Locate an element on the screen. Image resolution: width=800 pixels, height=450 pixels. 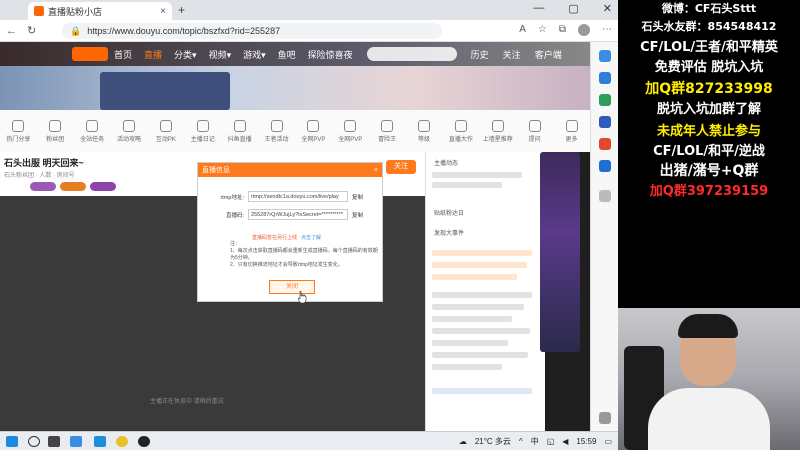
maximize-button: ▢ is located at coordinates (573, 8).